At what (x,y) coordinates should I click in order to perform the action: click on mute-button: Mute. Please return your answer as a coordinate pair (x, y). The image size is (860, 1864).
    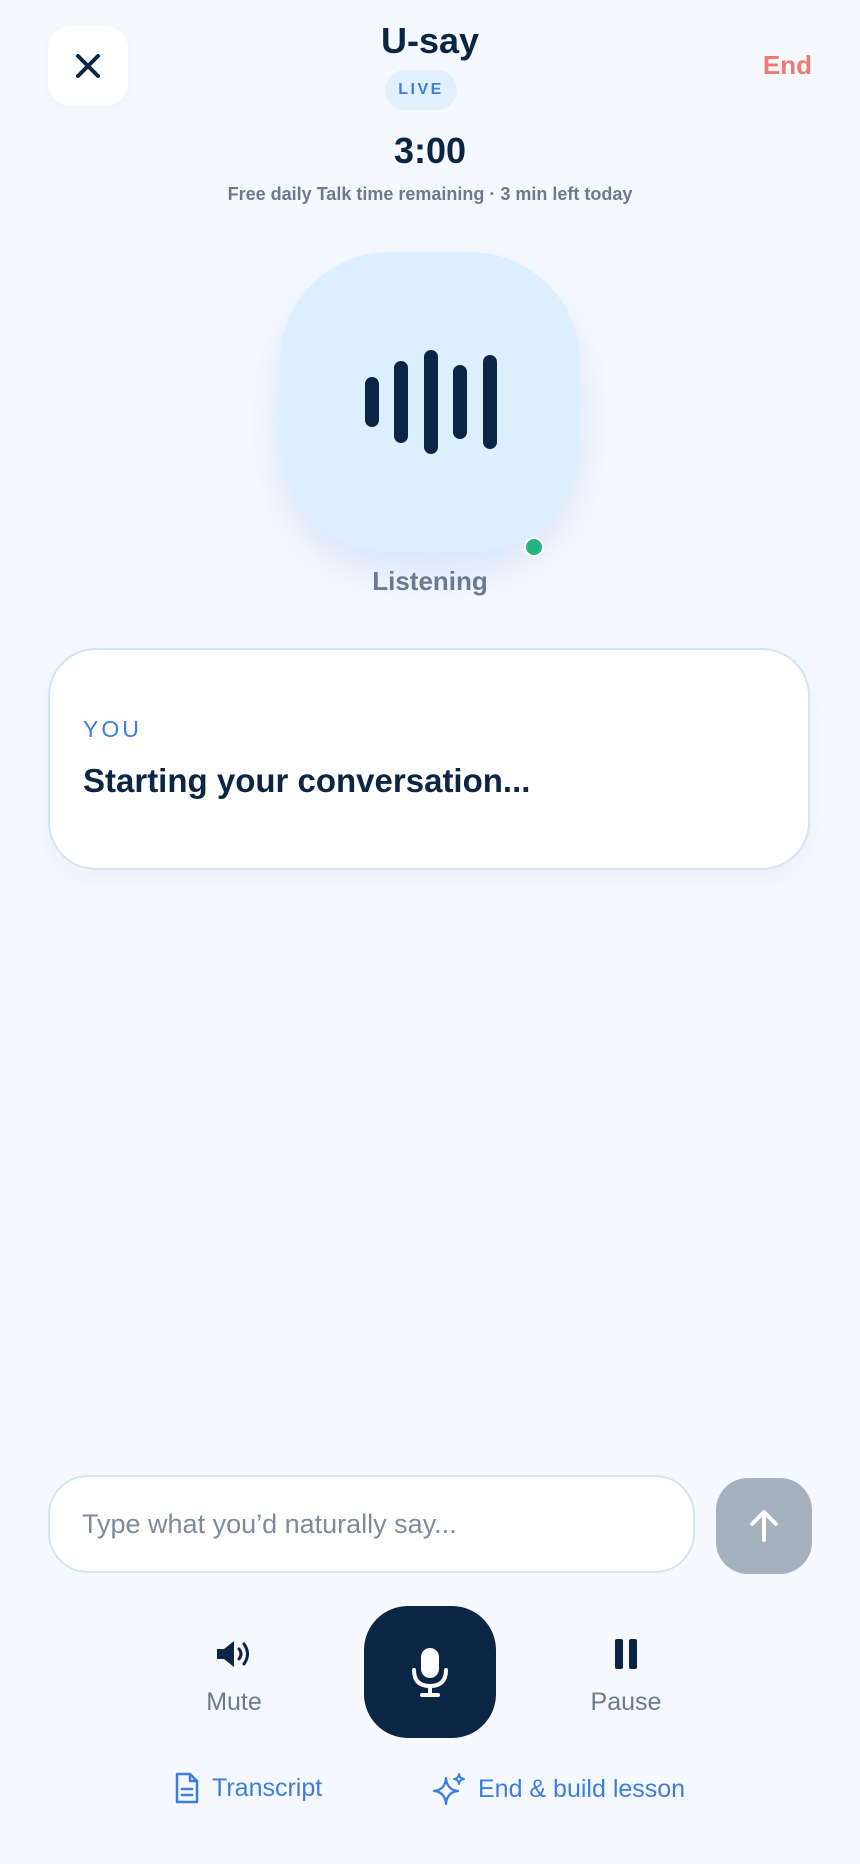
    Looking at the image, I should click on (234, 1674).